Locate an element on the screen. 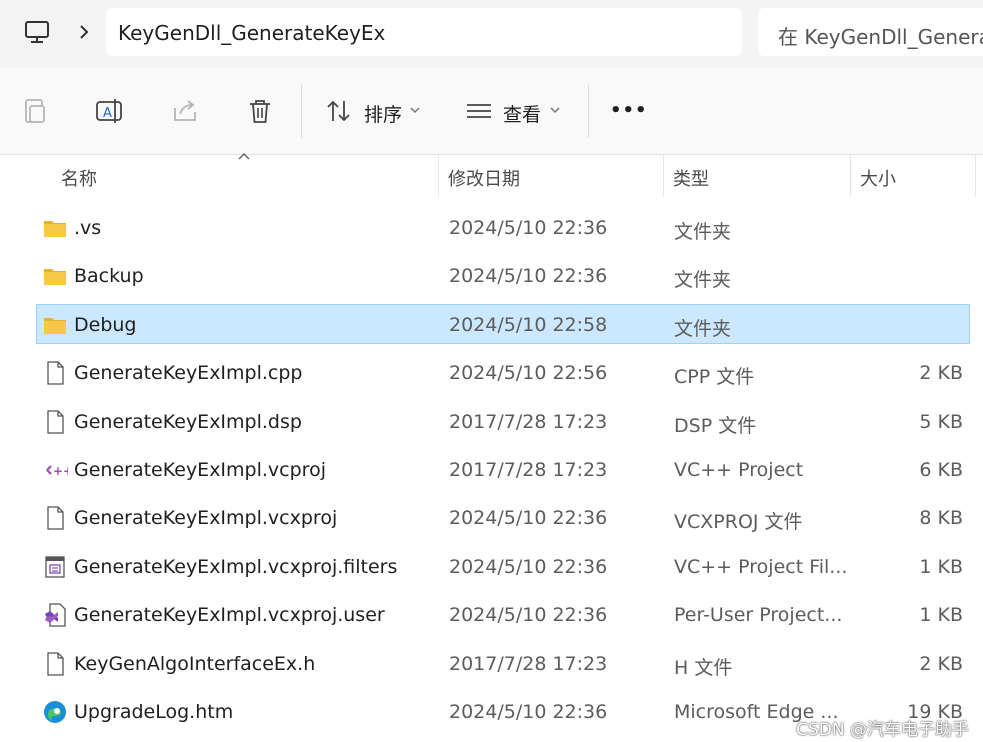  edge-icon is located at coordinates (55, 712).